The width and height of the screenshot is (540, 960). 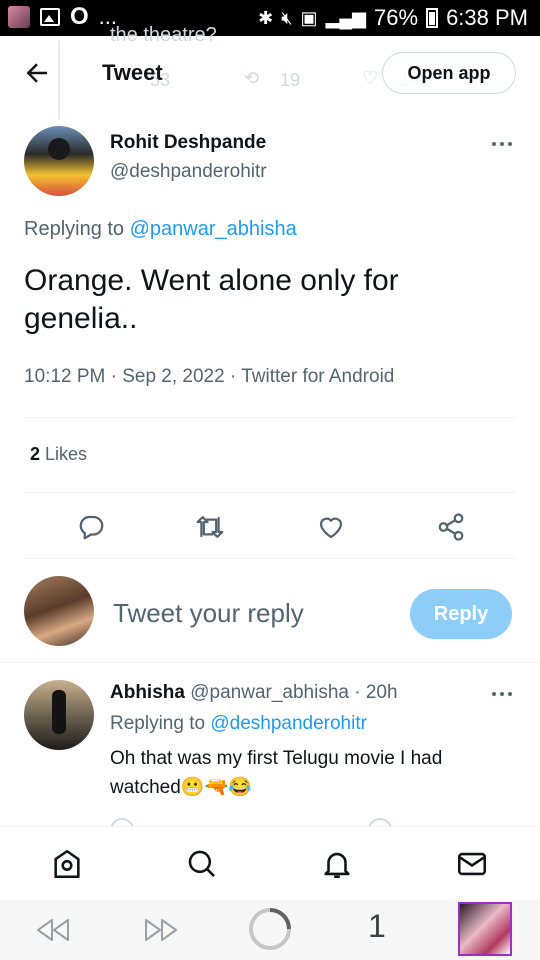 I want to click on browser-back-icon, so click(x=54, y=930).